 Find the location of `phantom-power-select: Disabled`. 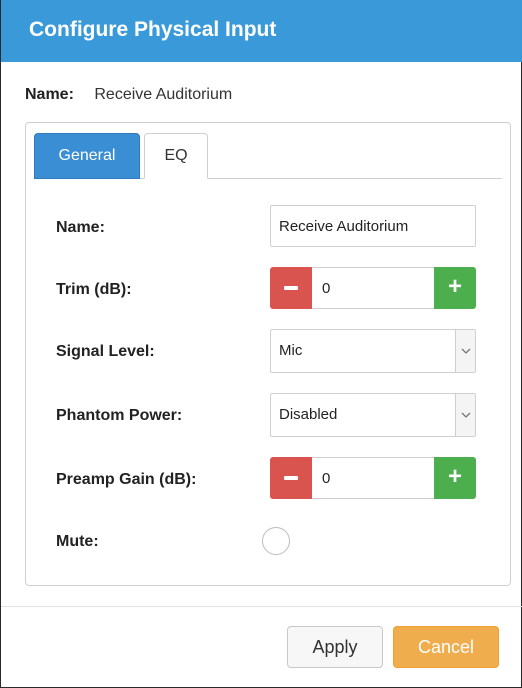

phantom-power-select: Disabled is located at coordinates (373, 415).